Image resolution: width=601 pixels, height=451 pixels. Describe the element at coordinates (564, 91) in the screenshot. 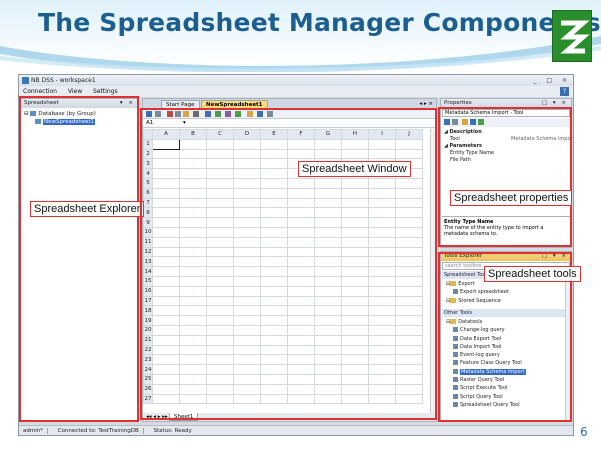

I see `help-icon: ?` at that location.